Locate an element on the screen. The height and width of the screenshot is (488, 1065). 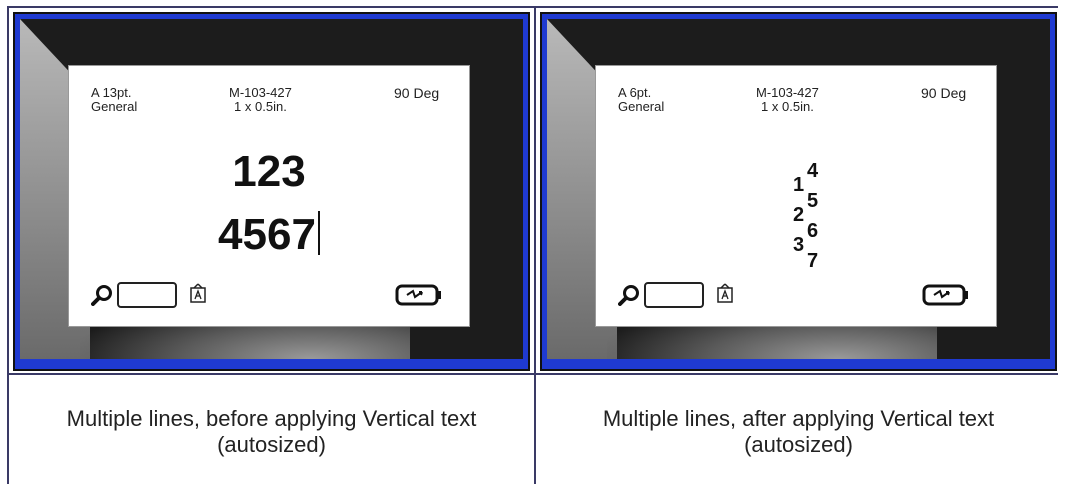
vertical-char: 4 is located at coordinates (813, 171).